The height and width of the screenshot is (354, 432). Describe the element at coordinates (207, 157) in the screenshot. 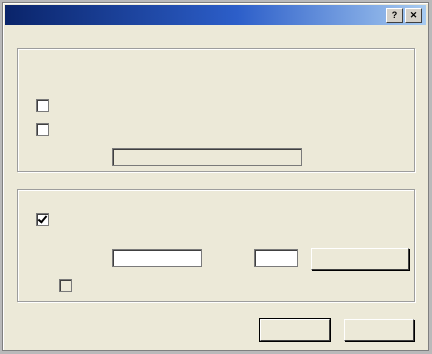

I see `script-address-input` at that location.